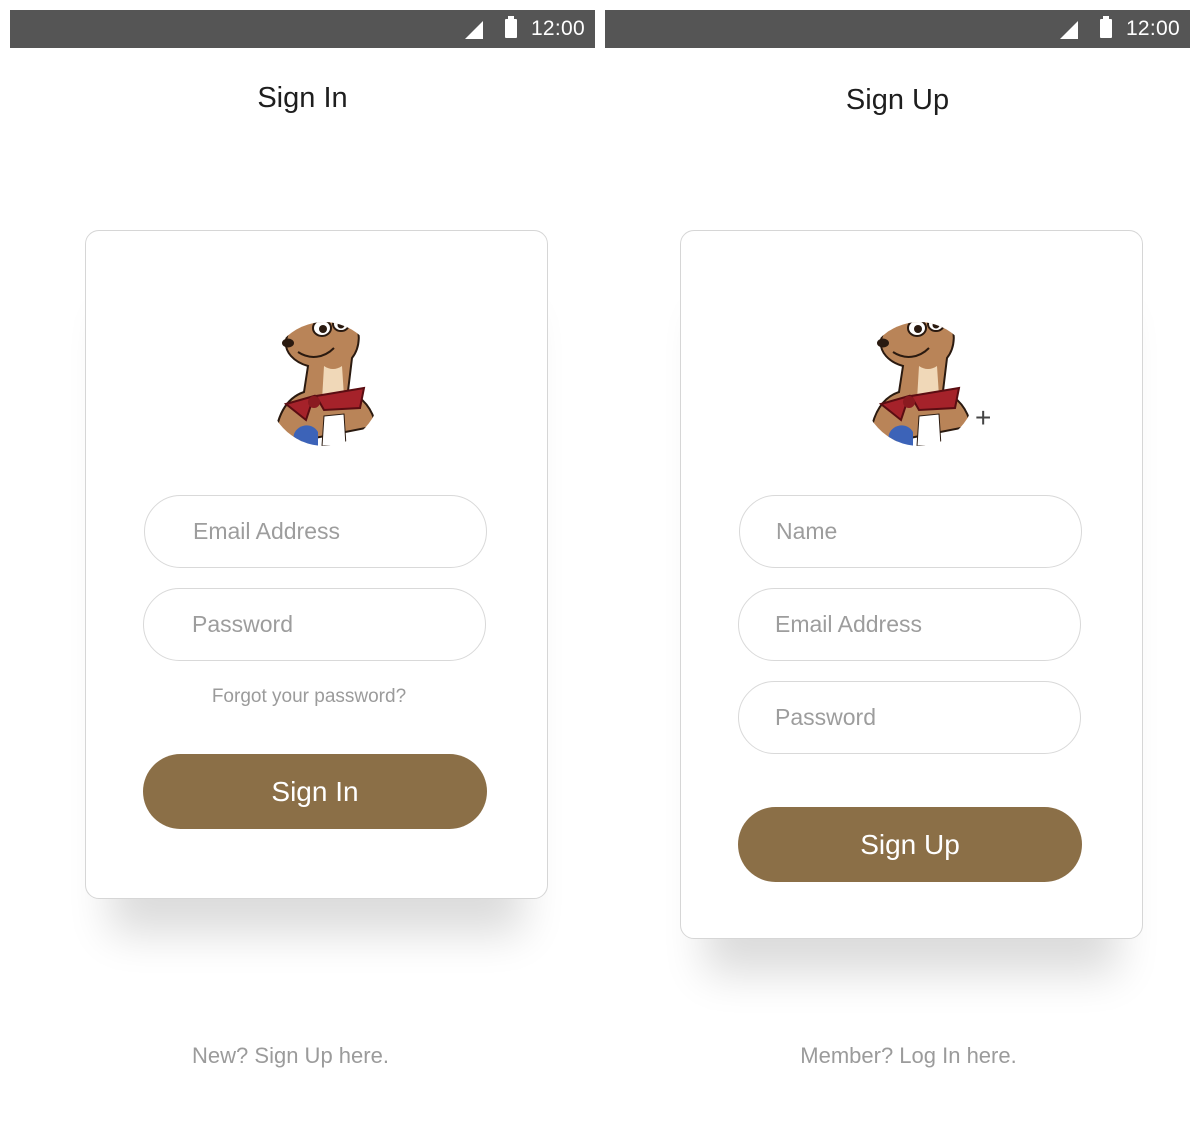 The width and height of the screenshot is (1200, 1128). What do you see at coordinates (908, 1056) in the screenshot?
I see `log-in-link: Member? Log In here.` at bounding box center [908, 1056].